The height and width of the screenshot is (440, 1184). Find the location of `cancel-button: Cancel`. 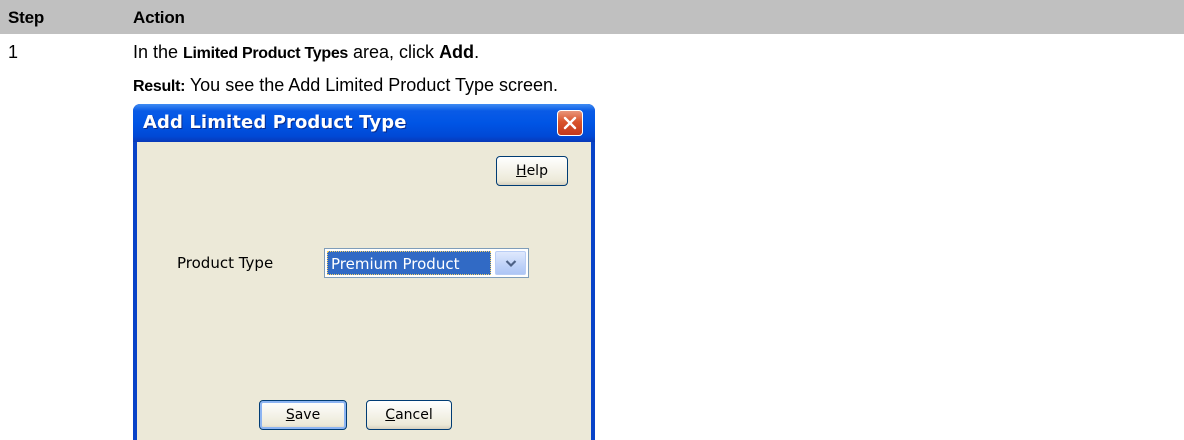

cancel-button: Cancel is located at coordinates (409, 415).